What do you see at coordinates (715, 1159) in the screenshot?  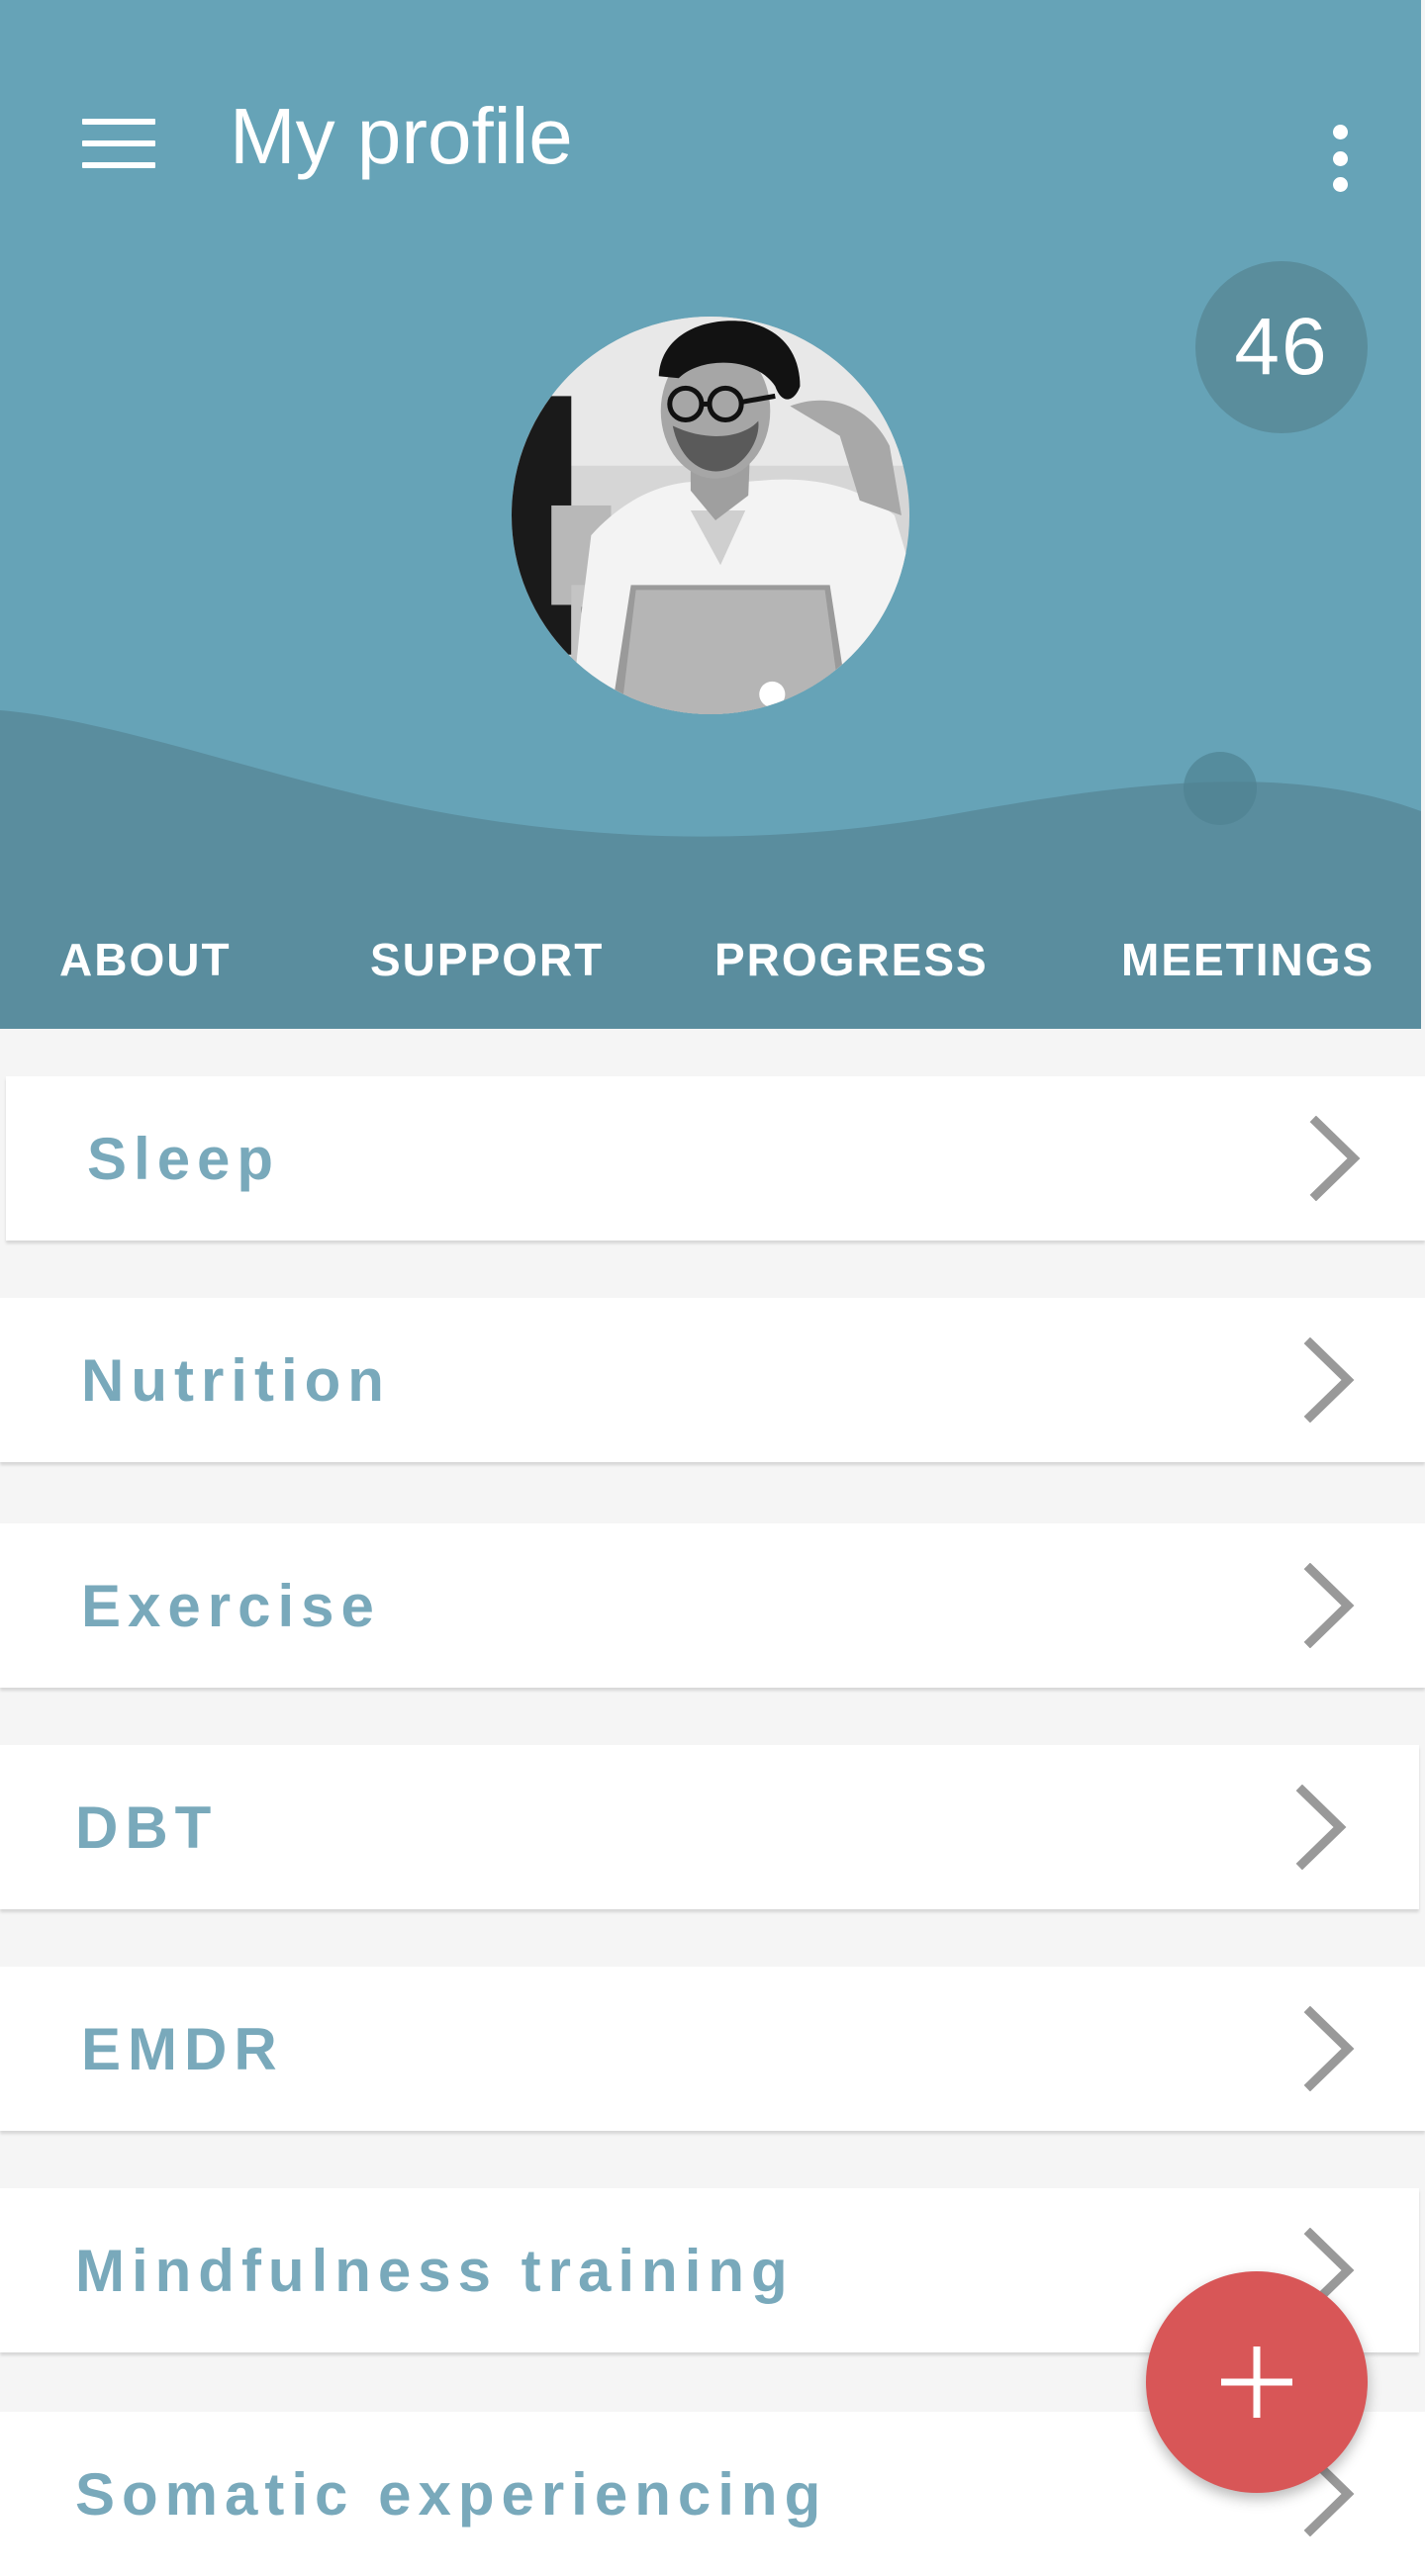 I see `list-item-sleep: Sleep` at bounding box center [715, 1159].